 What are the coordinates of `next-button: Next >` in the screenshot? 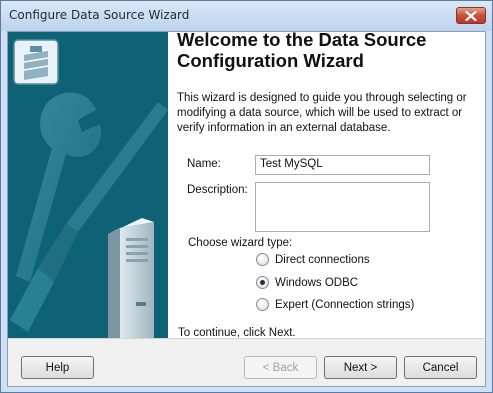 It's located at (360, 367).